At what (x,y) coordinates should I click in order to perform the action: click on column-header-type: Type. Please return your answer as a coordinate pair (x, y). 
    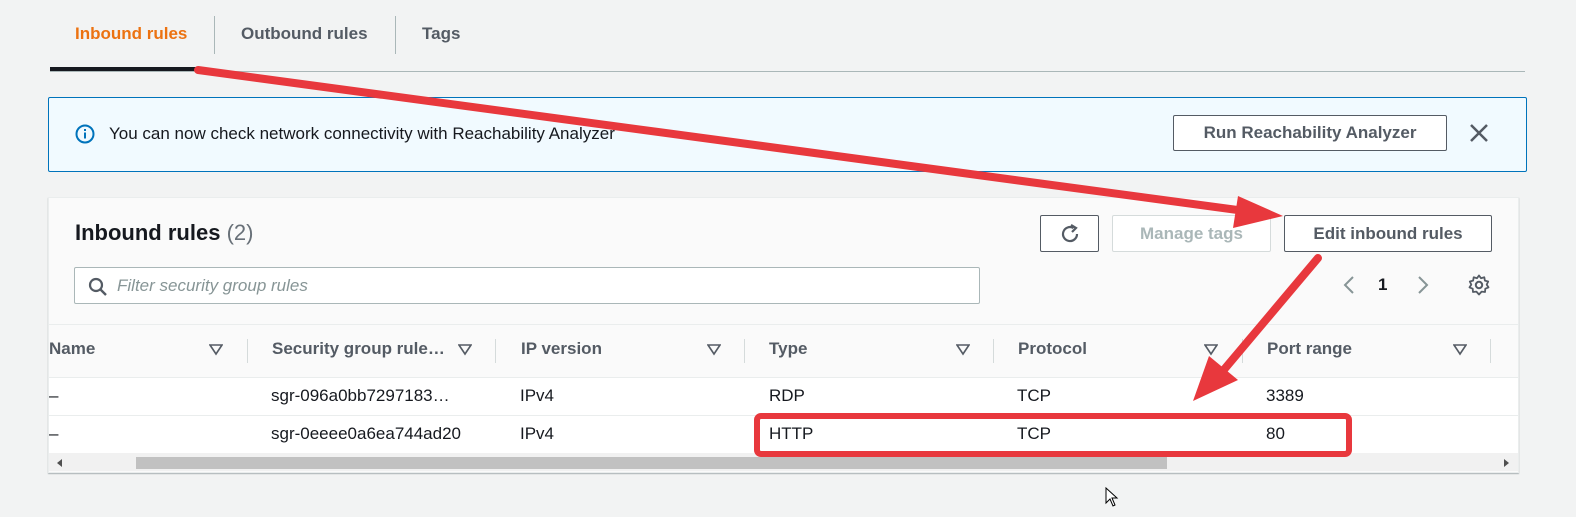
    Looking at the image, I should click on (788, 349).